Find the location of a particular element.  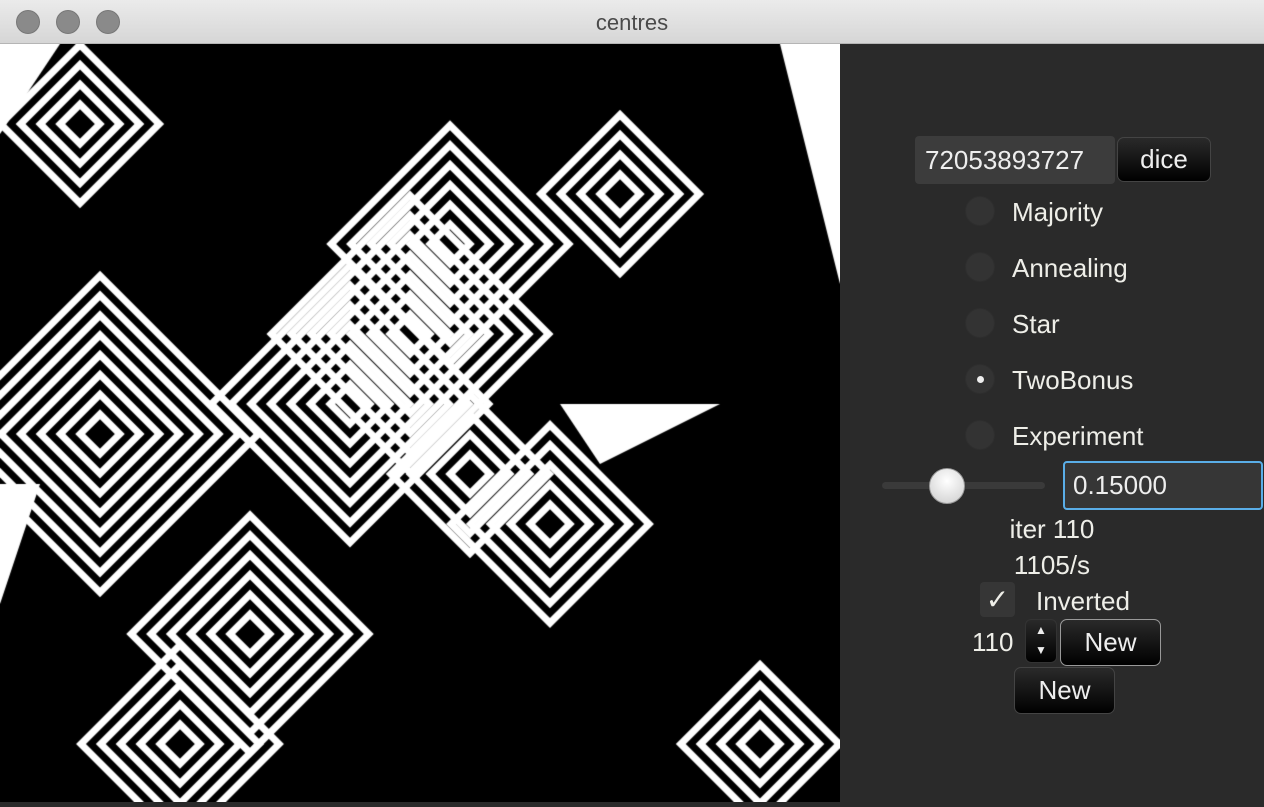

checkmark-icon: ✓ is located at coordinates (997, 599).